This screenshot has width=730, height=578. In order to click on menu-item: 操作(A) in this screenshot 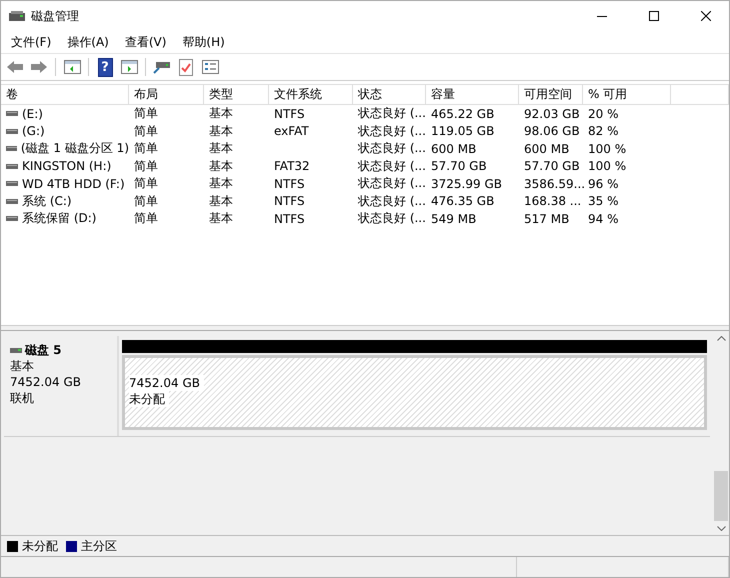, I will do `click(88, 42)`.